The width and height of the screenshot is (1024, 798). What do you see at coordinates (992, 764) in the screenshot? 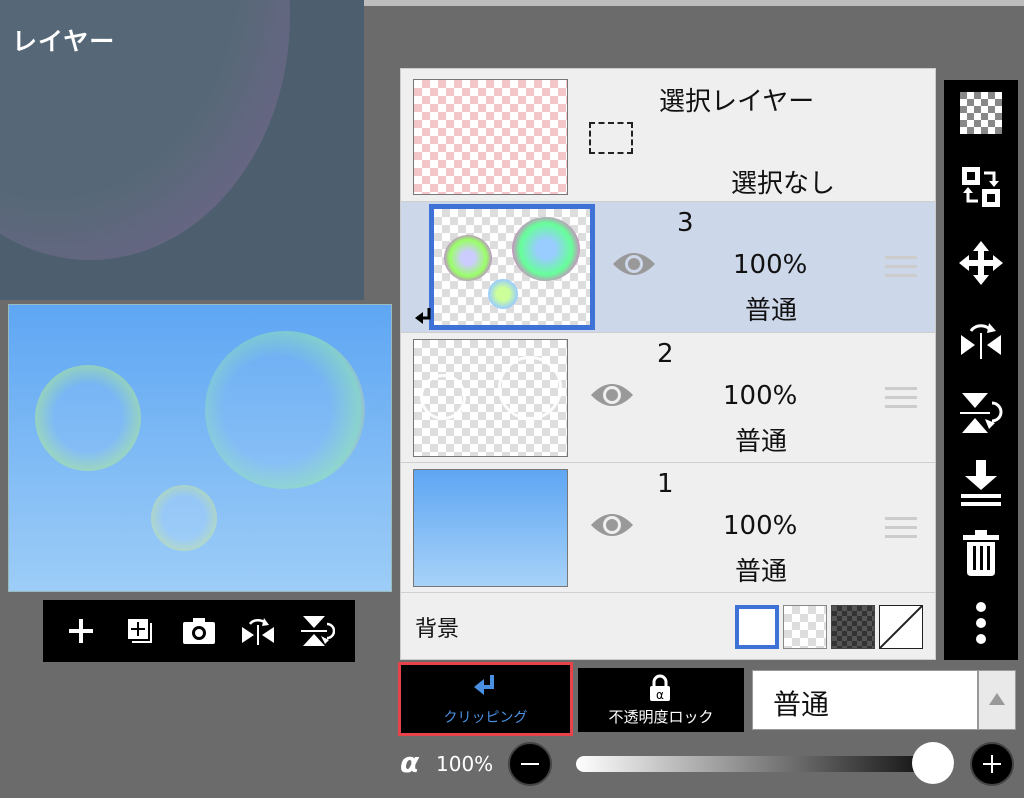
I see `opacity-increase-button` at bounding box center [992, 764].